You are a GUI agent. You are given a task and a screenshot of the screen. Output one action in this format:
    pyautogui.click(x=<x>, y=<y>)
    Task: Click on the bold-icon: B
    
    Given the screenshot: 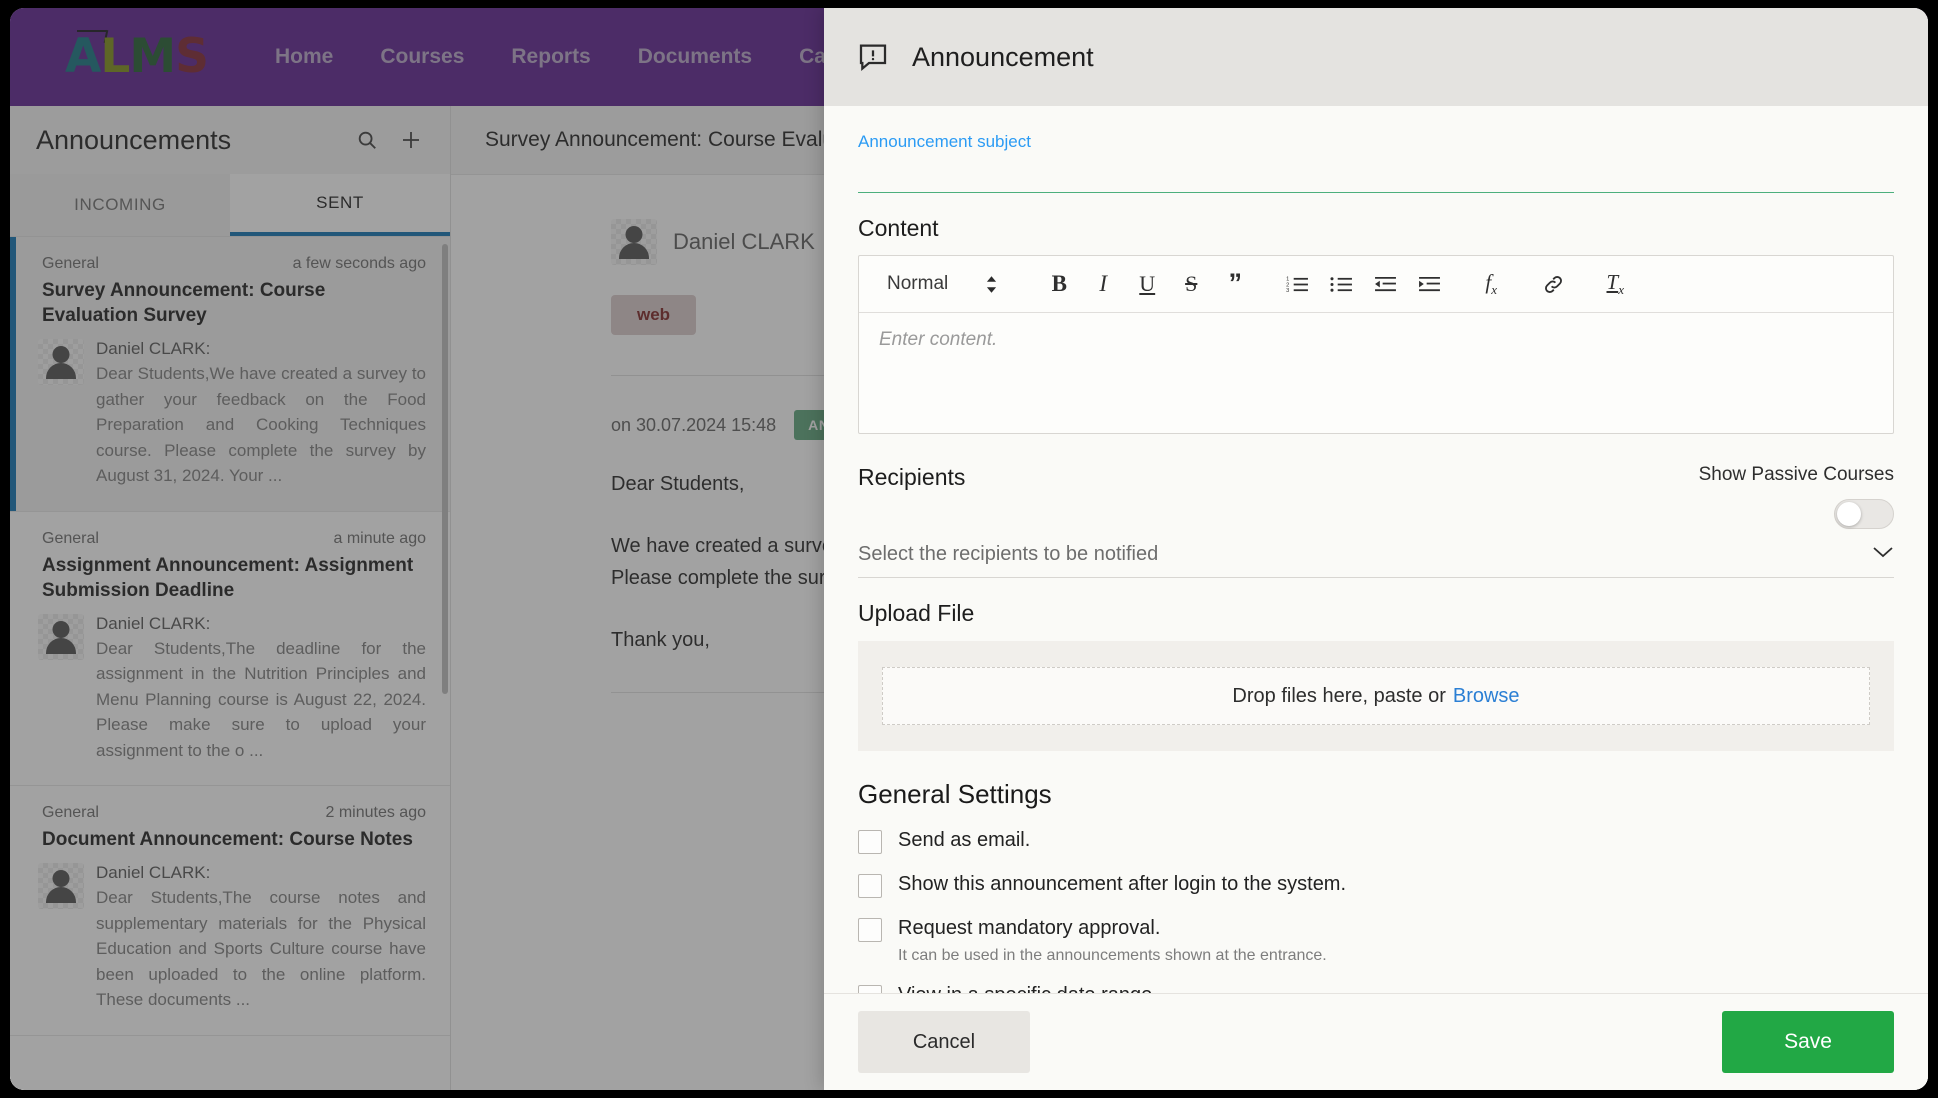 What is the action you would take?
    pyautogui.click(x=1059, y=284)
    